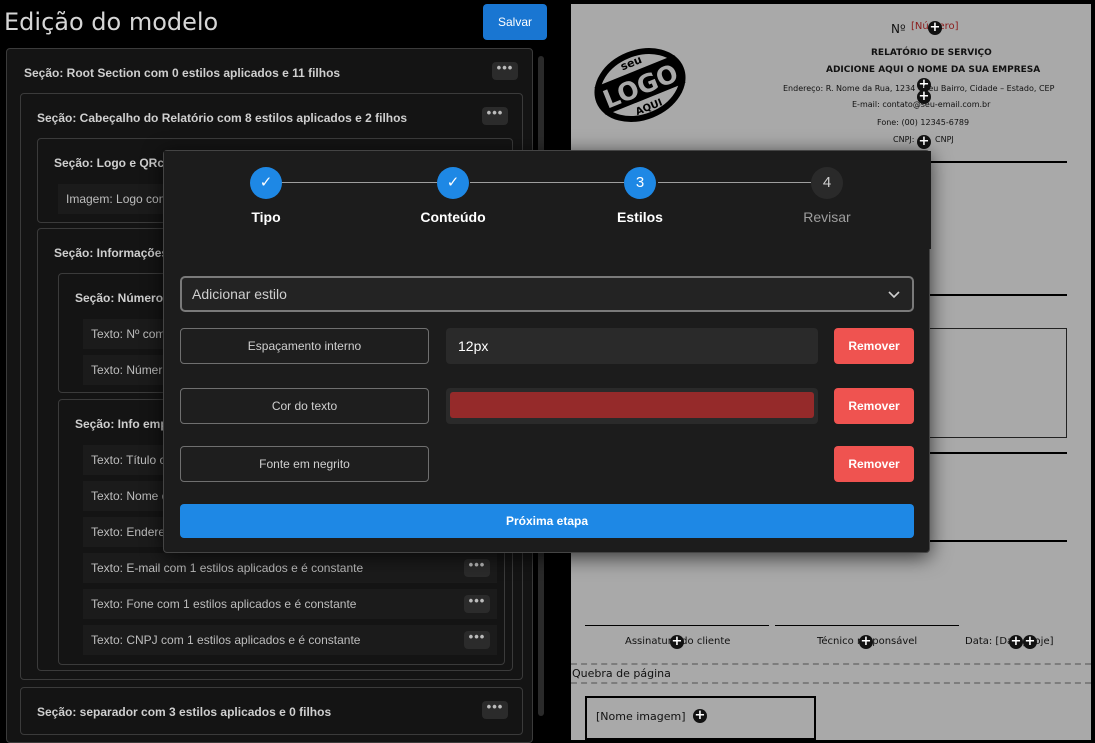  What do you see at coordinates (304, 346) in the screenshot?
I see `style-name-padding: Espaçamento interno` at bounding box center [304, 346].